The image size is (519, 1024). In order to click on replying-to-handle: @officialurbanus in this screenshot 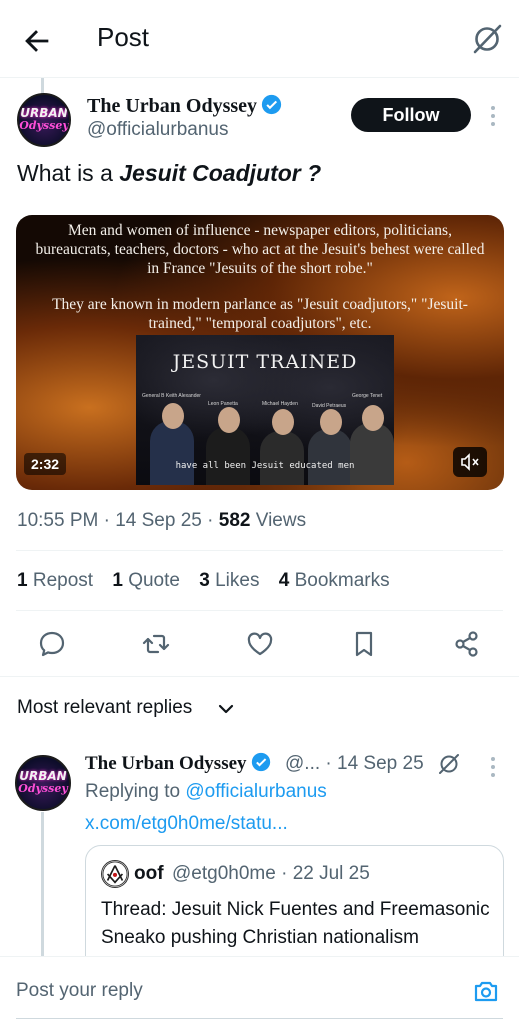, I will do `click(255, 791)`.